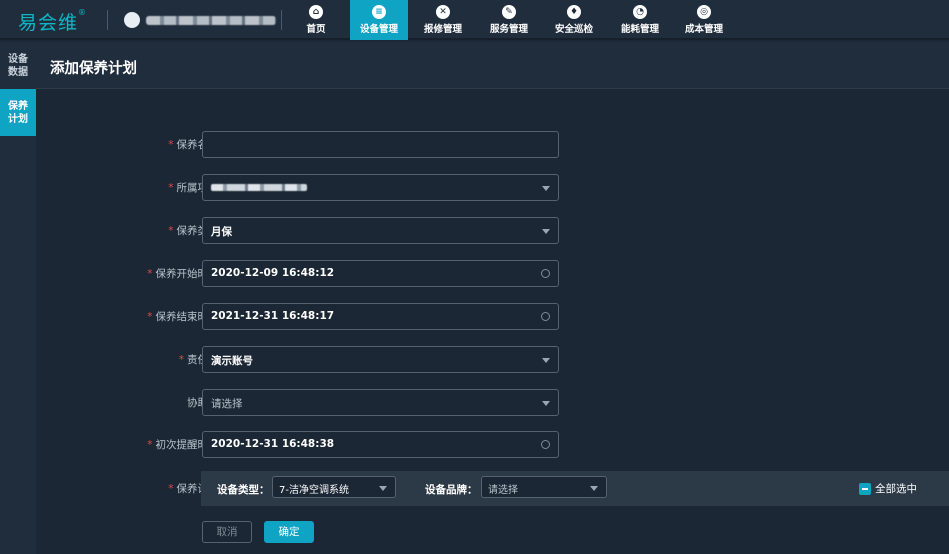  What do you see at coordinates (18, 112) in the screenshot?
I see `sidebar-item-maintenance-plan: 保养计划` at bounding box center [18, 112].